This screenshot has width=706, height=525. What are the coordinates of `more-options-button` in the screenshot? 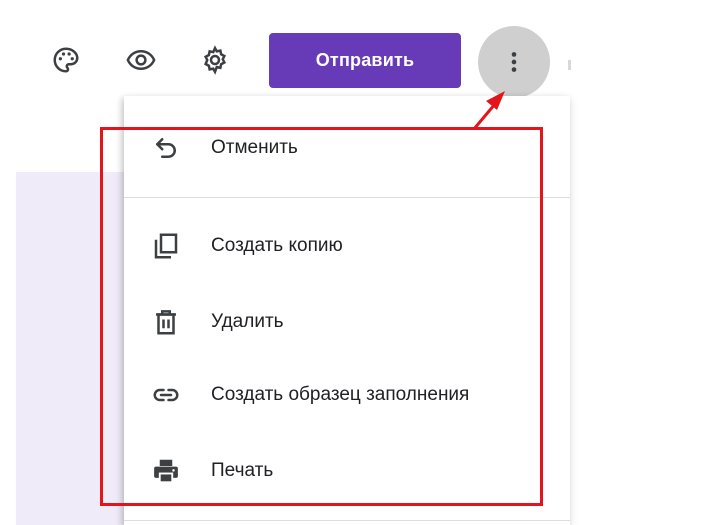 It's located at (514, 62).